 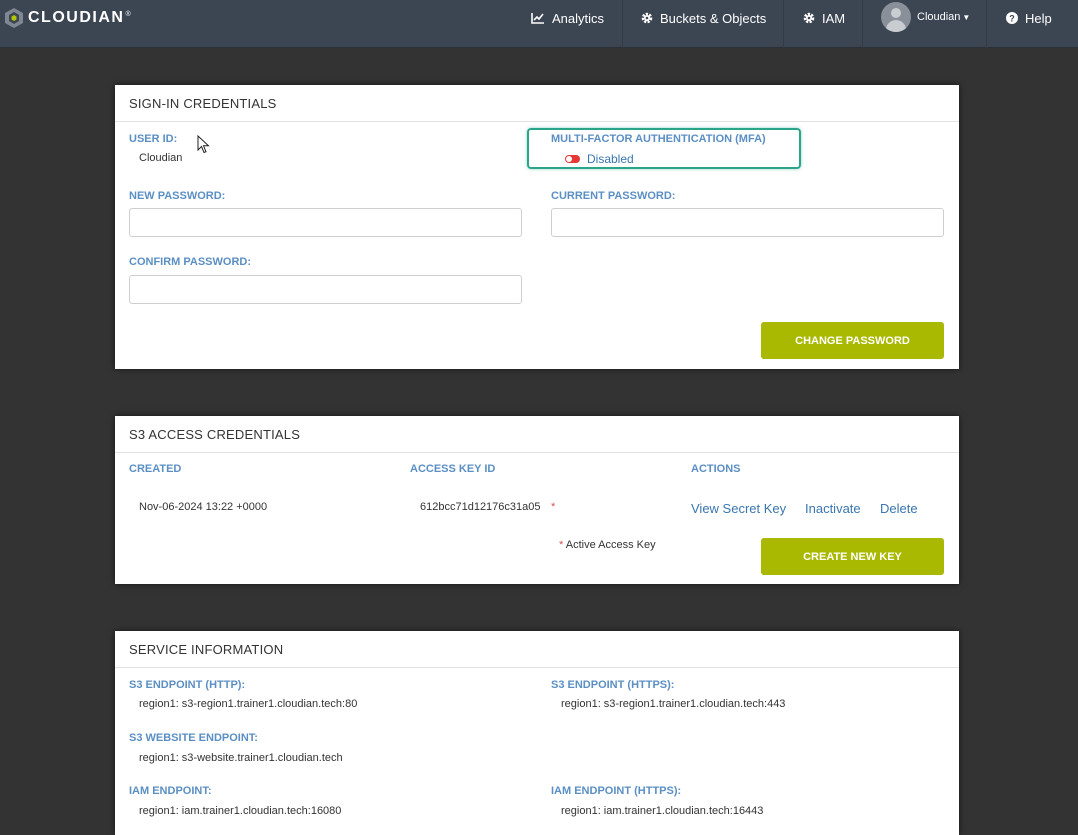 I want to click on nav-iam: IAM, so click(x=824, y=18).